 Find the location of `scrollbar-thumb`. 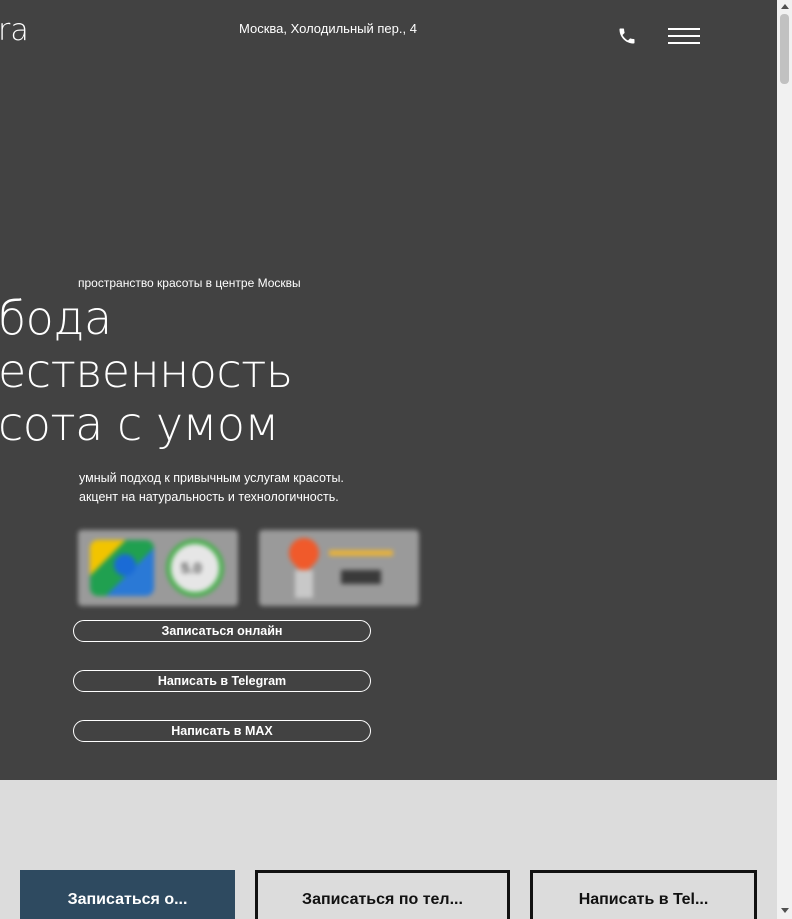

scrollbar-thumb is located at coordinates (784, 49).